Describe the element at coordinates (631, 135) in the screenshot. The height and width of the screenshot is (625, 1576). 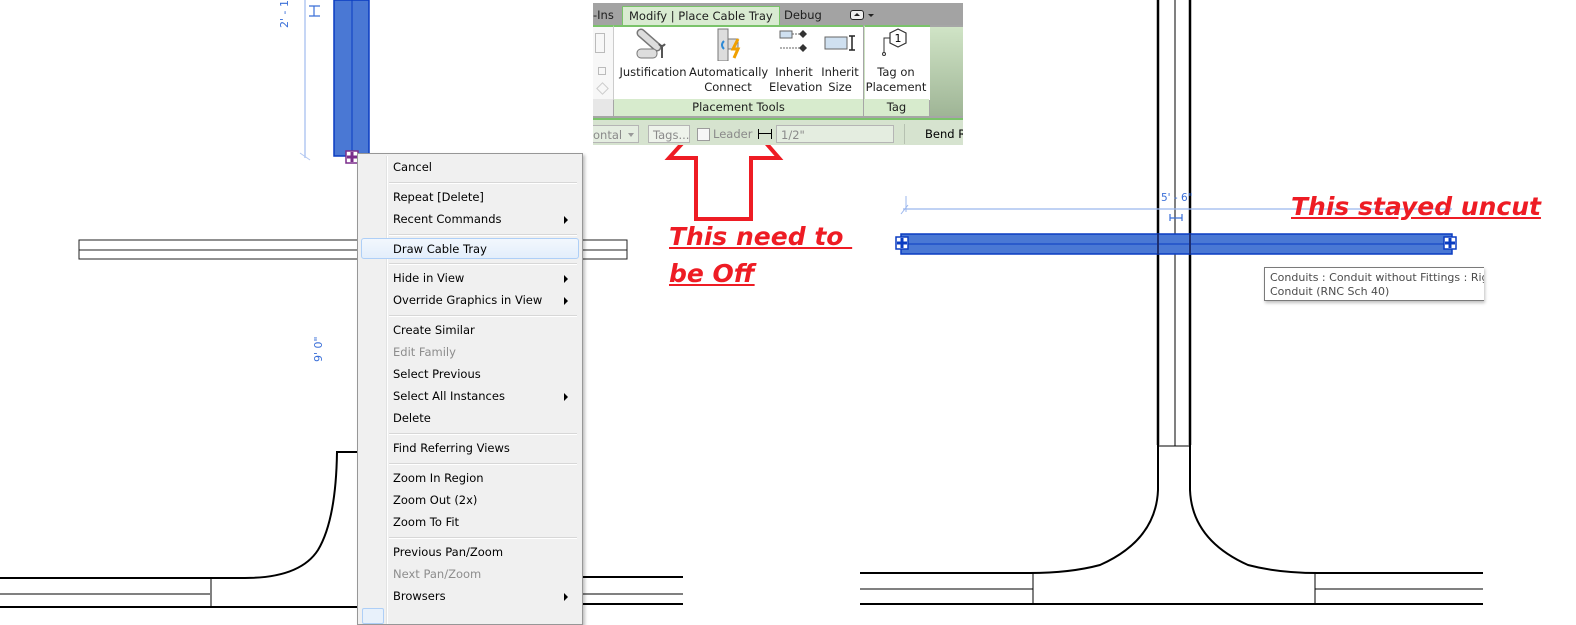
I see `chevron-down-icon` at that location.